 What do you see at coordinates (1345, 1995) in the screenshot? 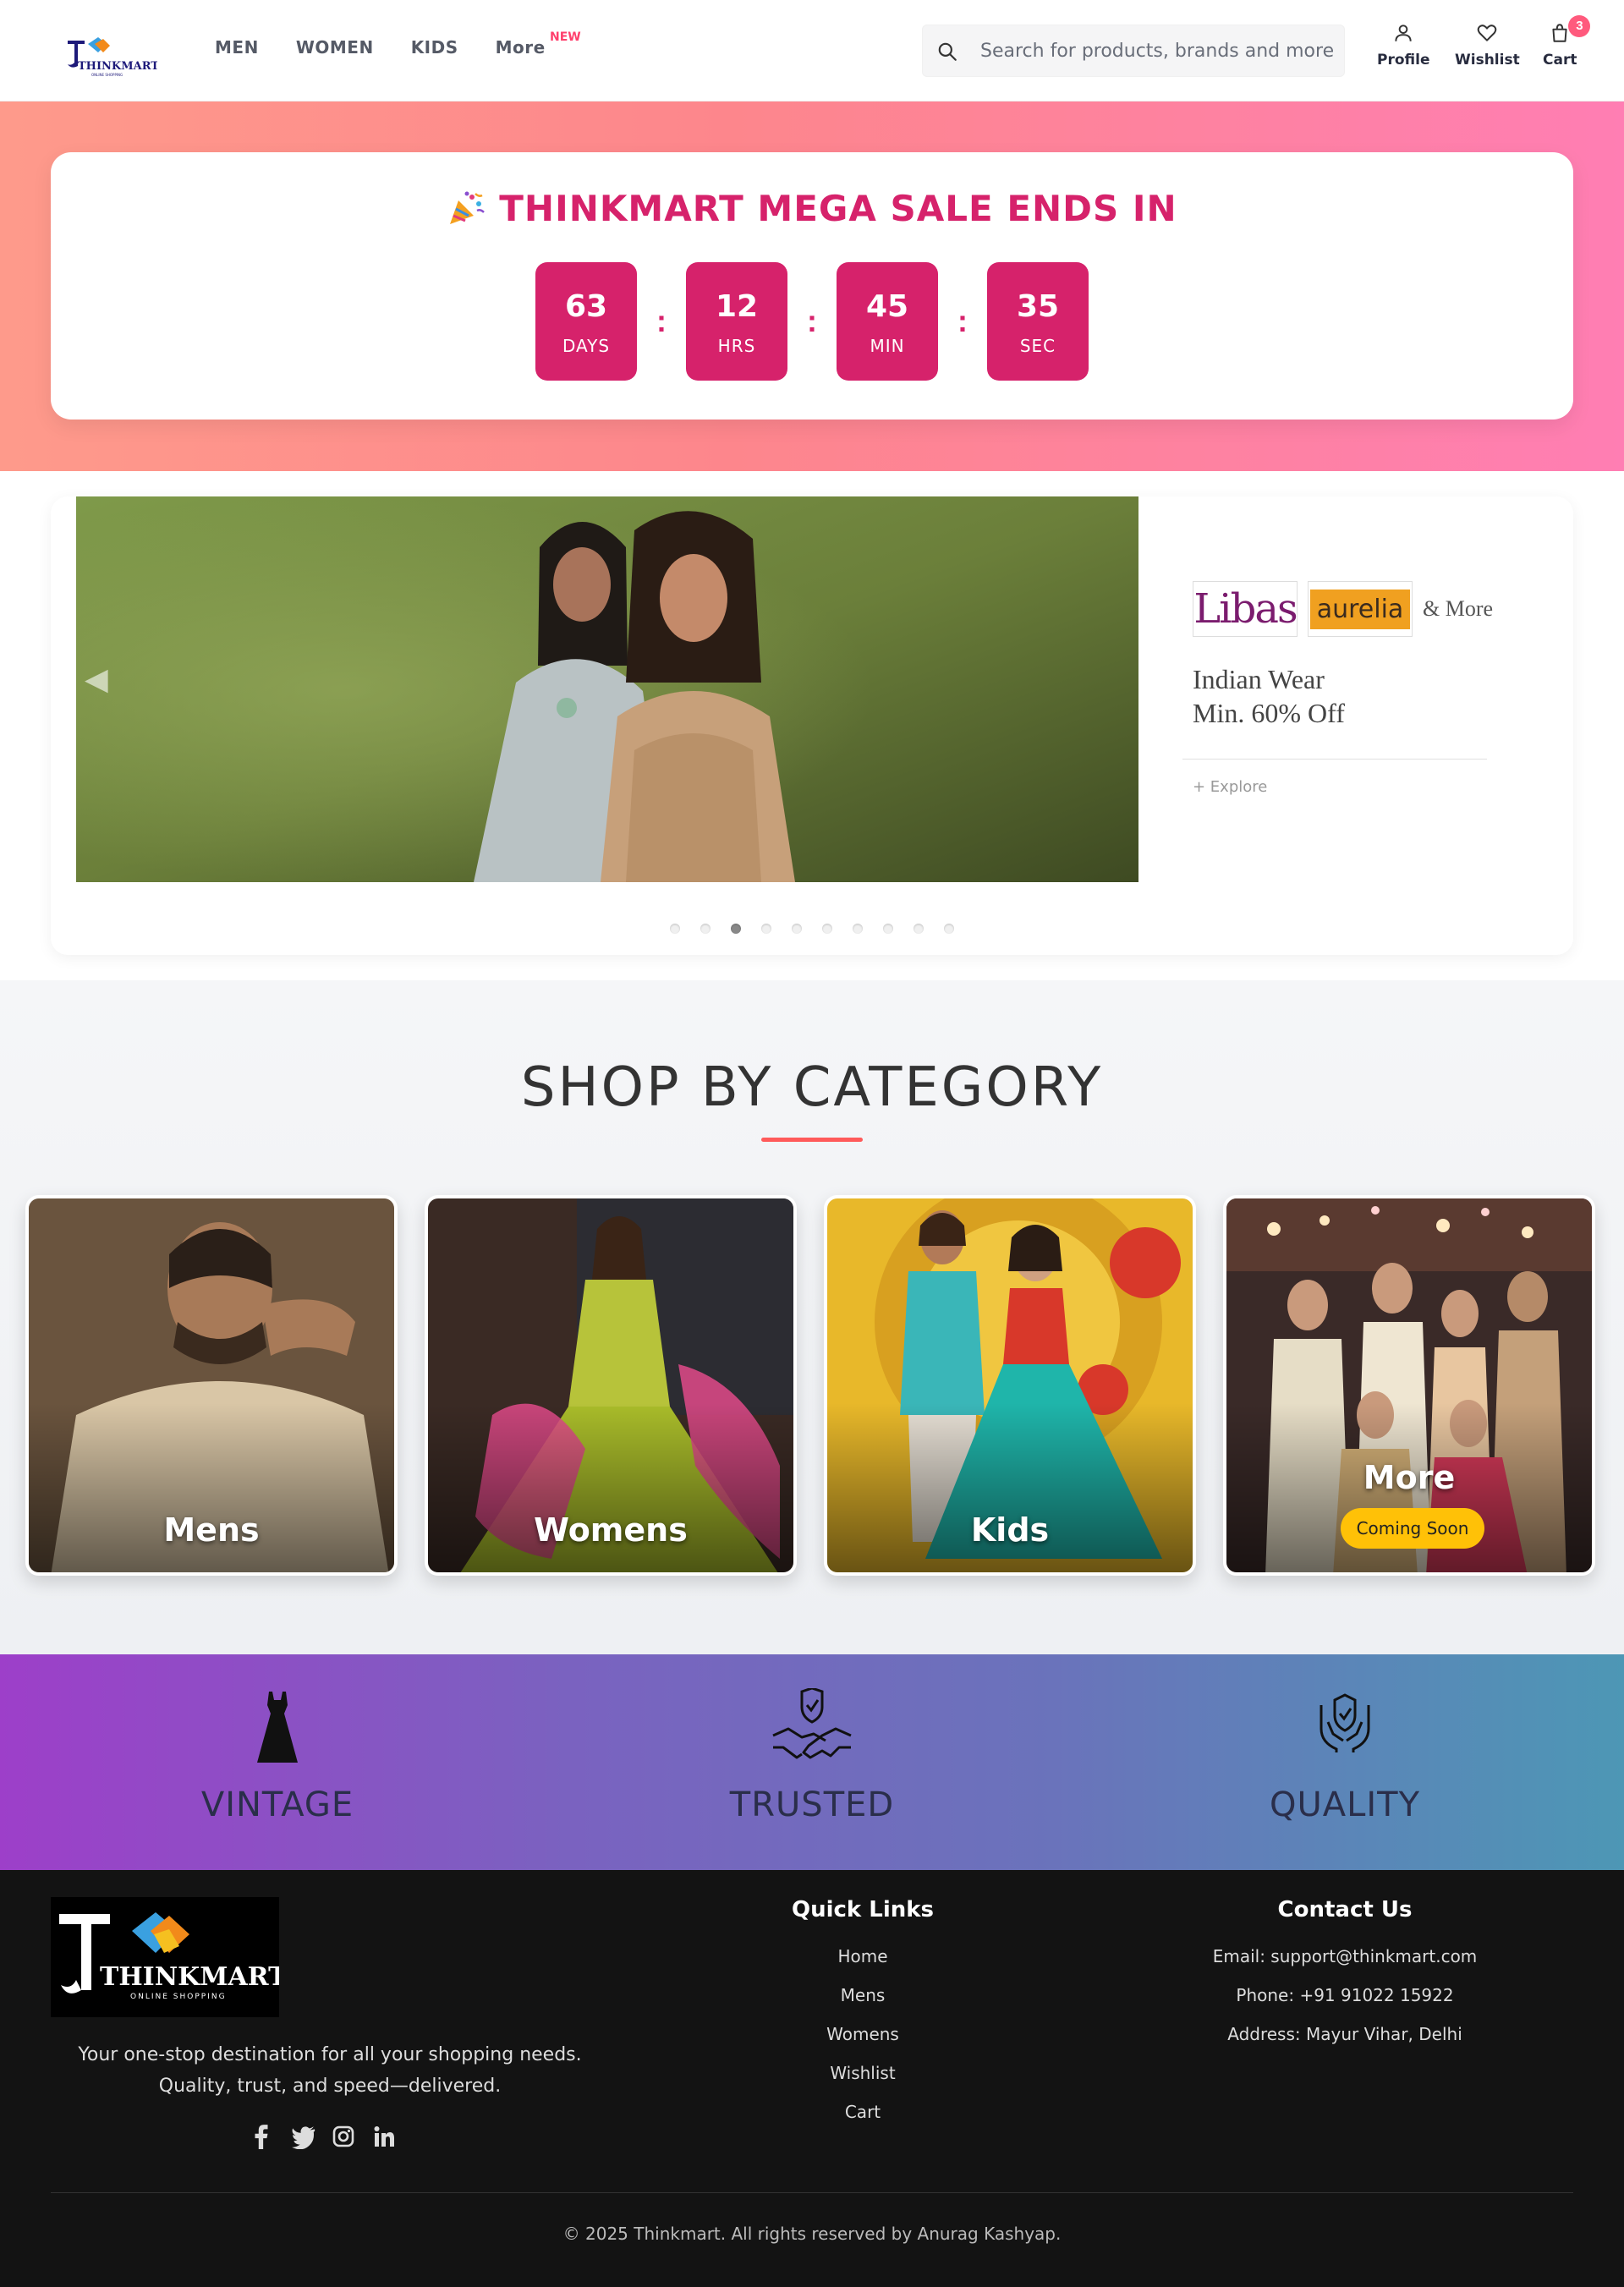
I see `contact-phone: Phone: +91 91022 15922` at bounding box center [1345, 1995].